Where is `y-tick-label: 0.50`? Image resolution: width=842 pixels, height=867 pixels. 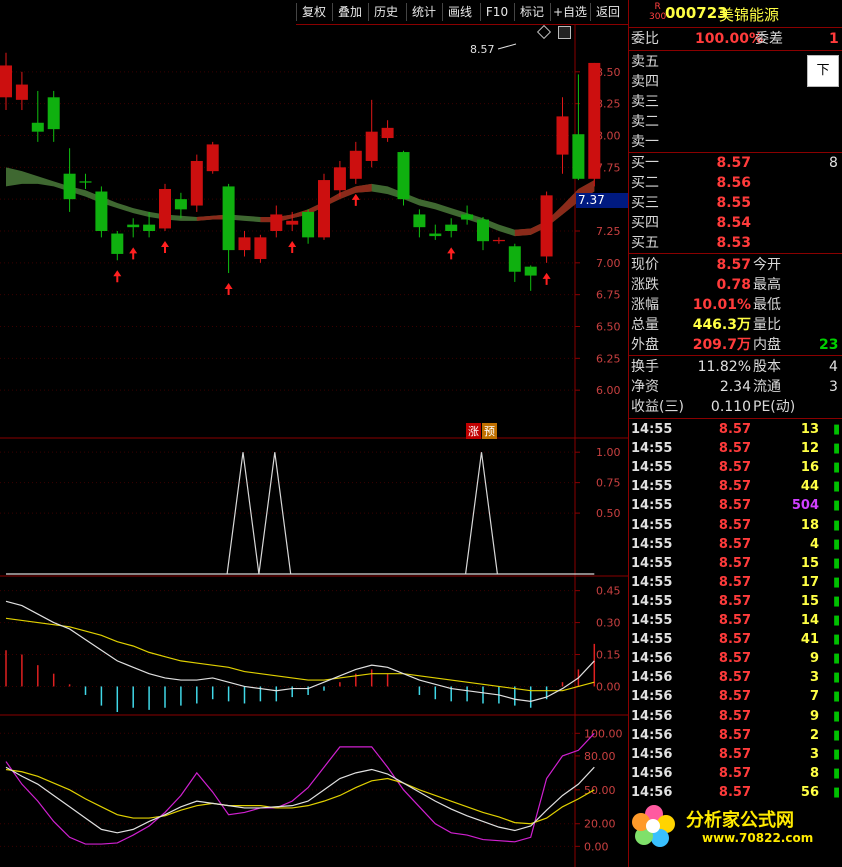
y-tick-label: 0.50 is located at coordinates (608, 513).